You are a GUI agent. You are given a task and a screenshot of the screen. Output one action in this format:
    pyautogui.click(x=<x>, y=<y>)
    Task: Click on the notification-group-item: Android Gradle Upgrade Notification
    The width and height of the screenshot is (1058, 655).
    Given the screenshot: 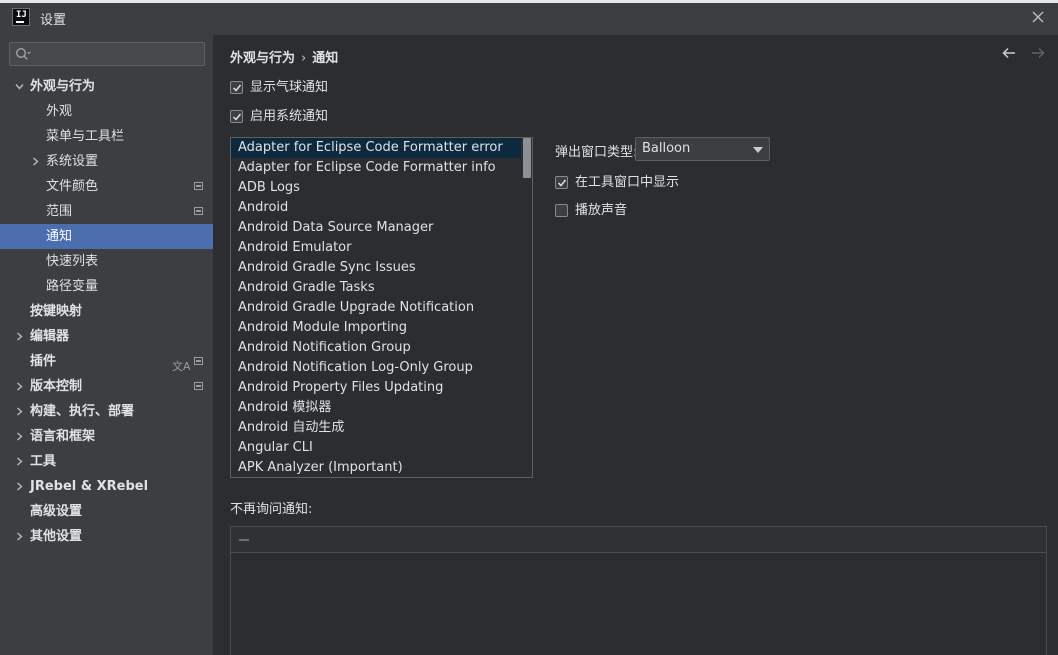 What is the action you would take?
    pyautogui.click(x=376, y=308)
    